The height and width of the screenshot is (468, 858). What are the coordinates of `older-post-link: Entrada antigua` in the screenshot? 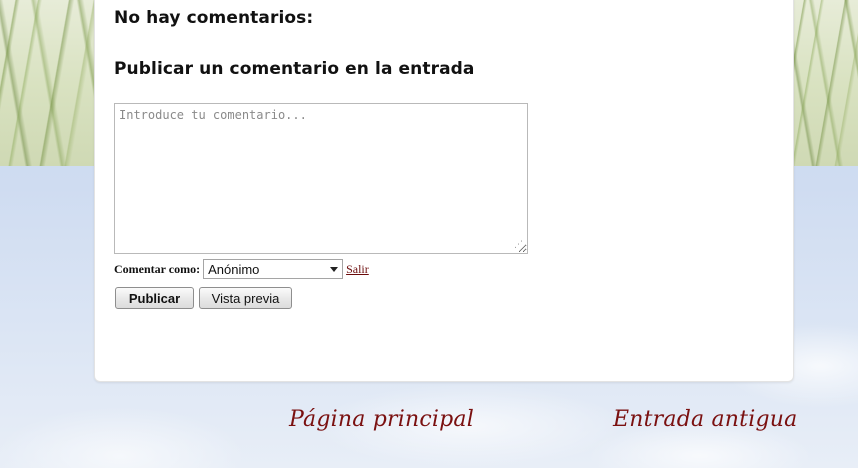 It's located at (705, 419).